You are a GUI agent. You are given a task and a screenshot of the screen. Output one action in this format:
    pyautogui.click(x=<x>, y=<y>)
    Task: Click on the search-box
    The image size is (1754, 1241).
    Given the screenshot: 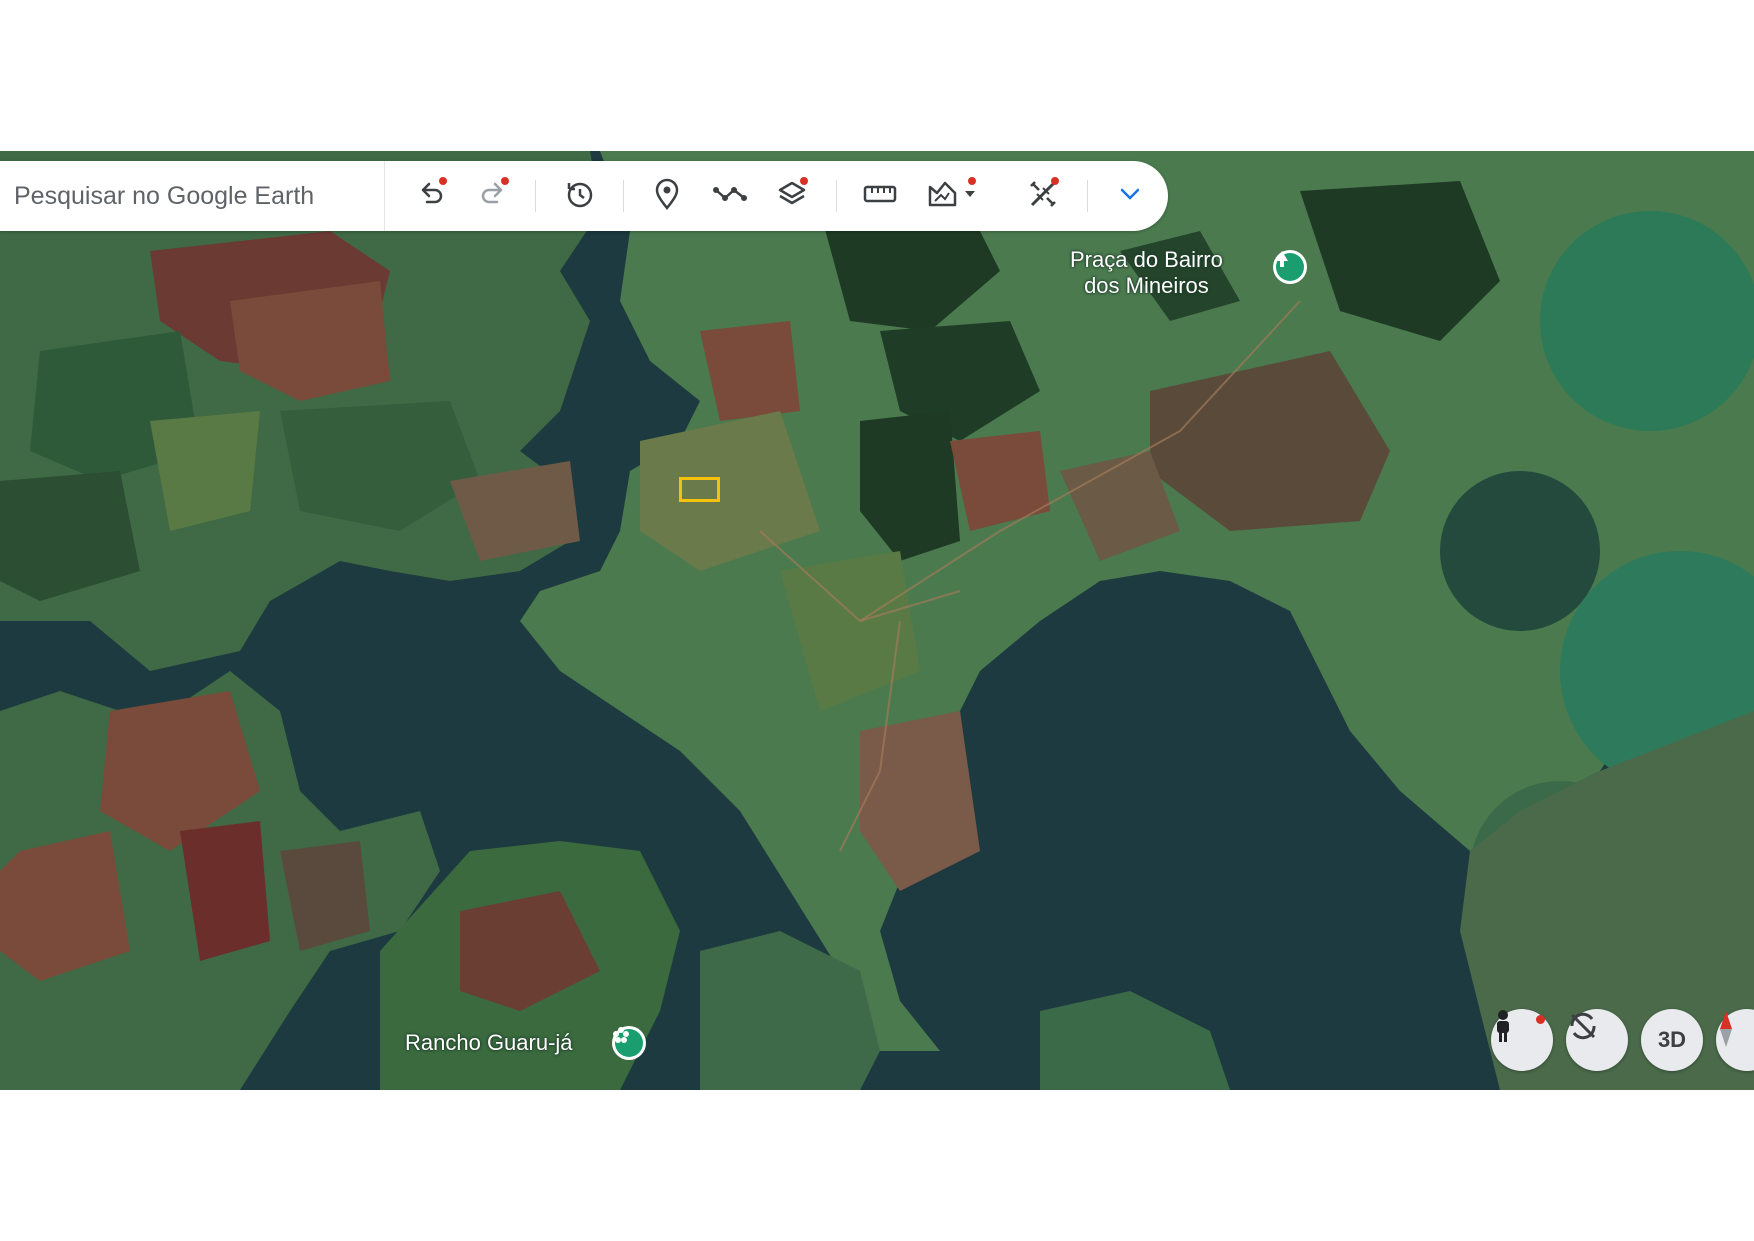 What is the action you would take?
    pyautogui.click(x=192, y=196)
    